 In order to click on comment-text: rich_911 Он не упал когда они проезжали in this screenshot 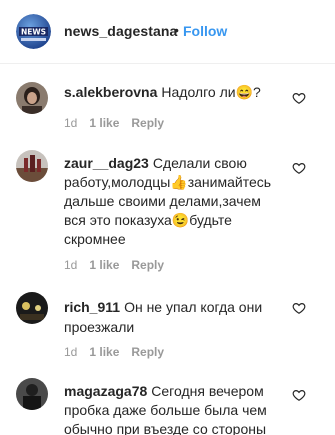, I will do `click(175, 317)`.